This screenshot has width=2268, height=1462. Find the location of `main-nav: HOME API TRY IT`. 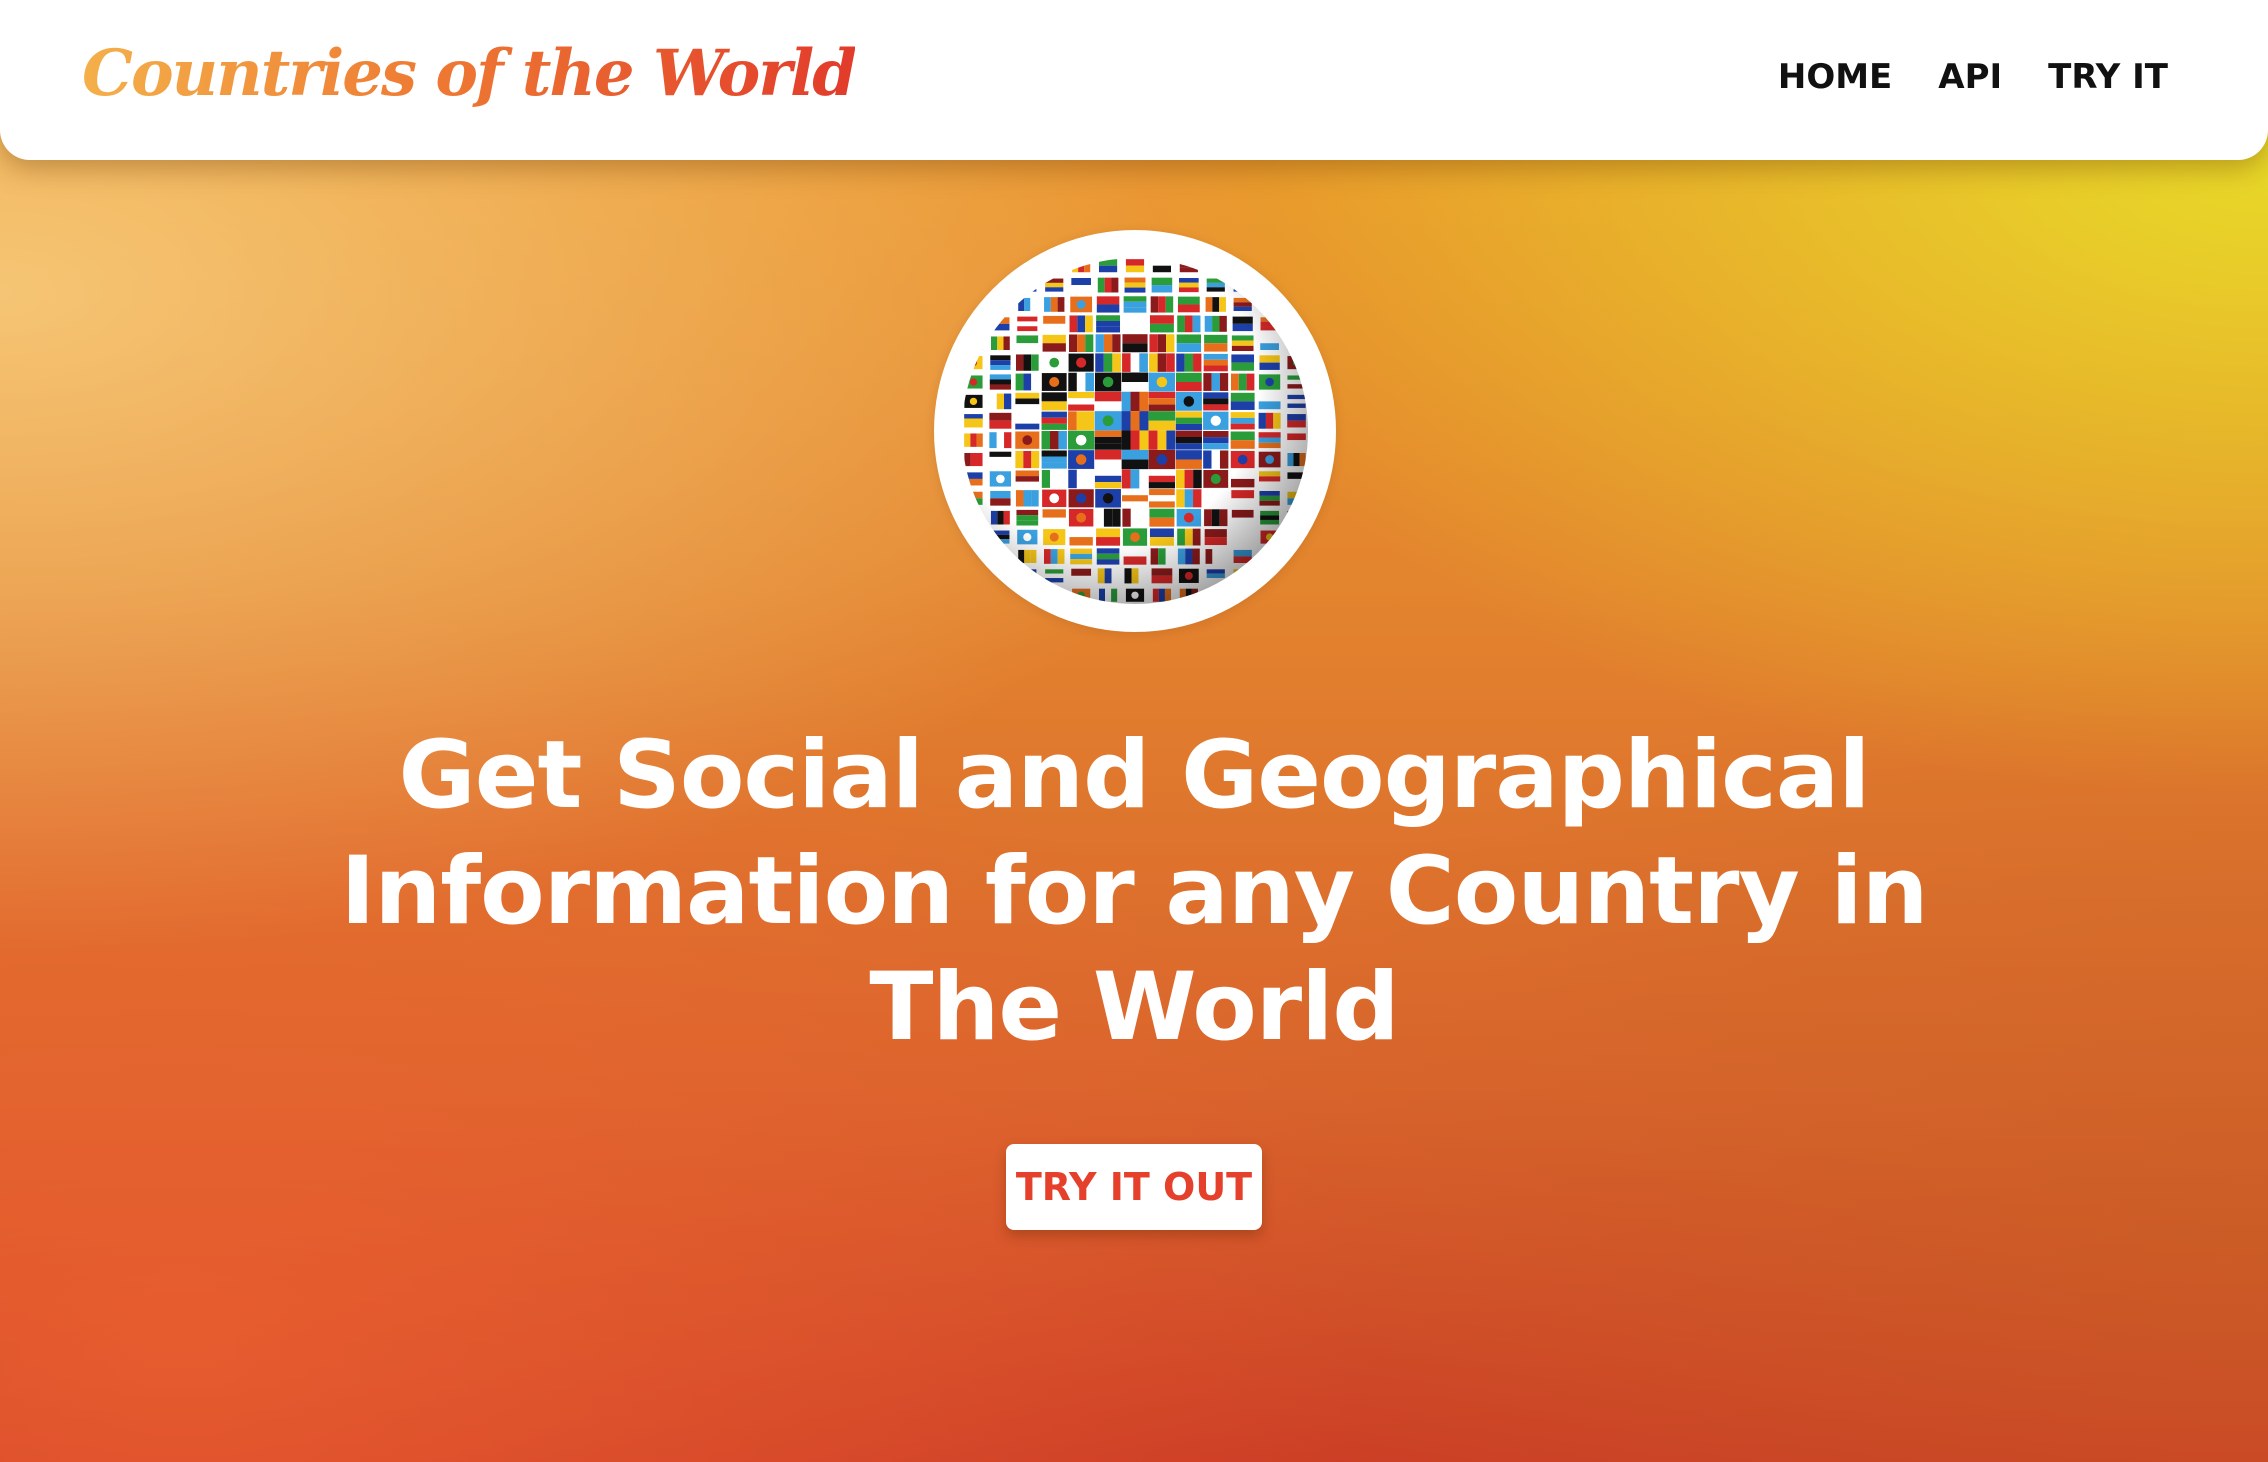

main-nav: HOME API TRY IT is located at coordinates (1973, 77).